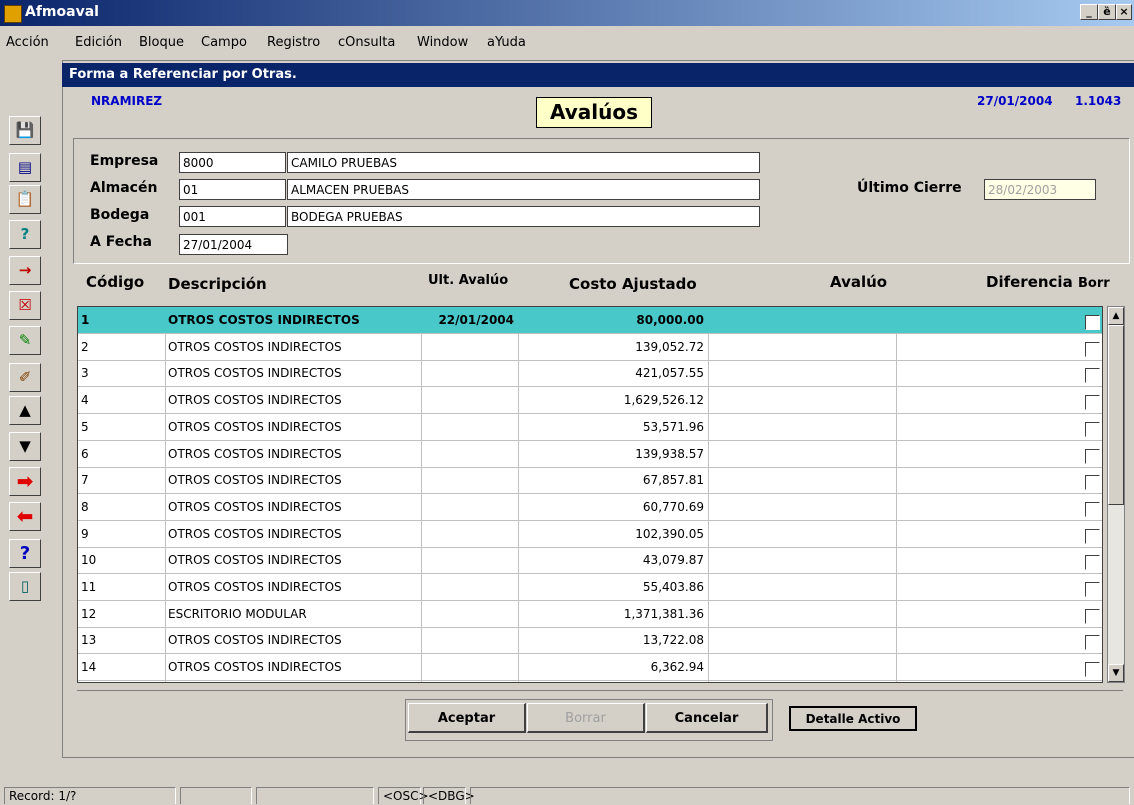  I want to click on cell-costo-ajustado: 421,057.55, so click(612, 373).